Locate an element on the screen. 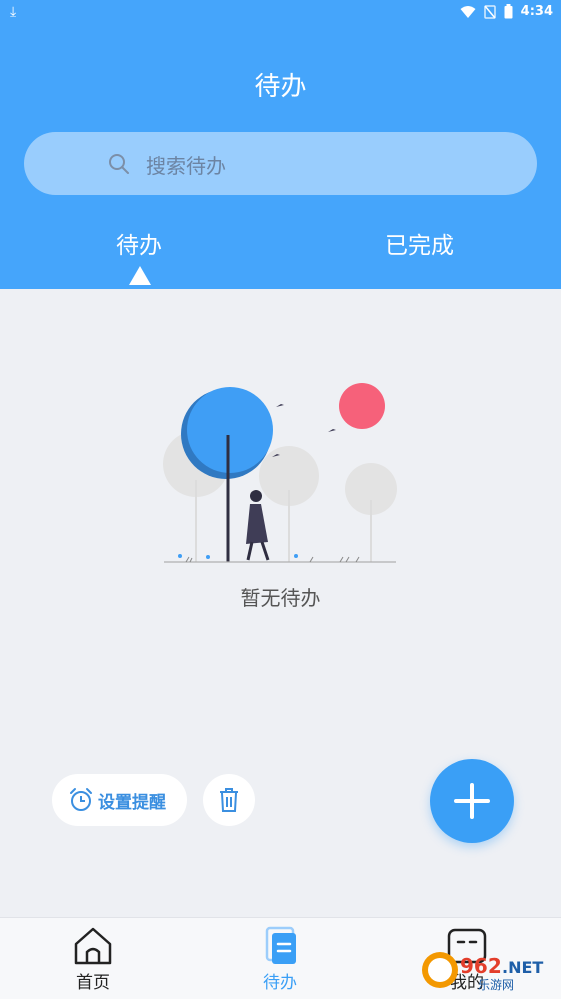 The width and height of the screenshot is (561, 999). set-reminder-label: 设置提醒 is located at coordinates (132, 802).